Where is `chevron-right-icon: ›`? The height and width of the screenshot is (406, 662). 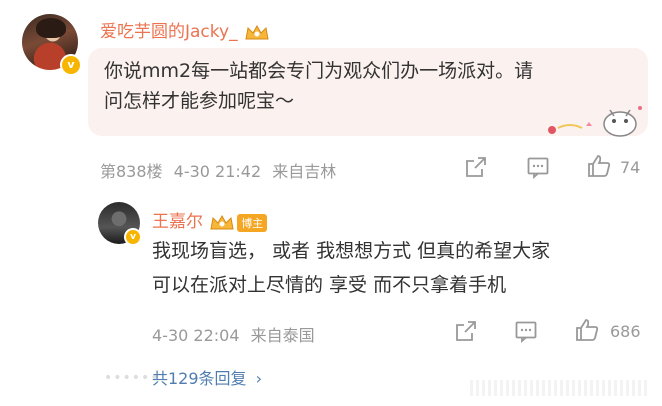 chevron-right-icon: › is located at coordinates (259, 378).